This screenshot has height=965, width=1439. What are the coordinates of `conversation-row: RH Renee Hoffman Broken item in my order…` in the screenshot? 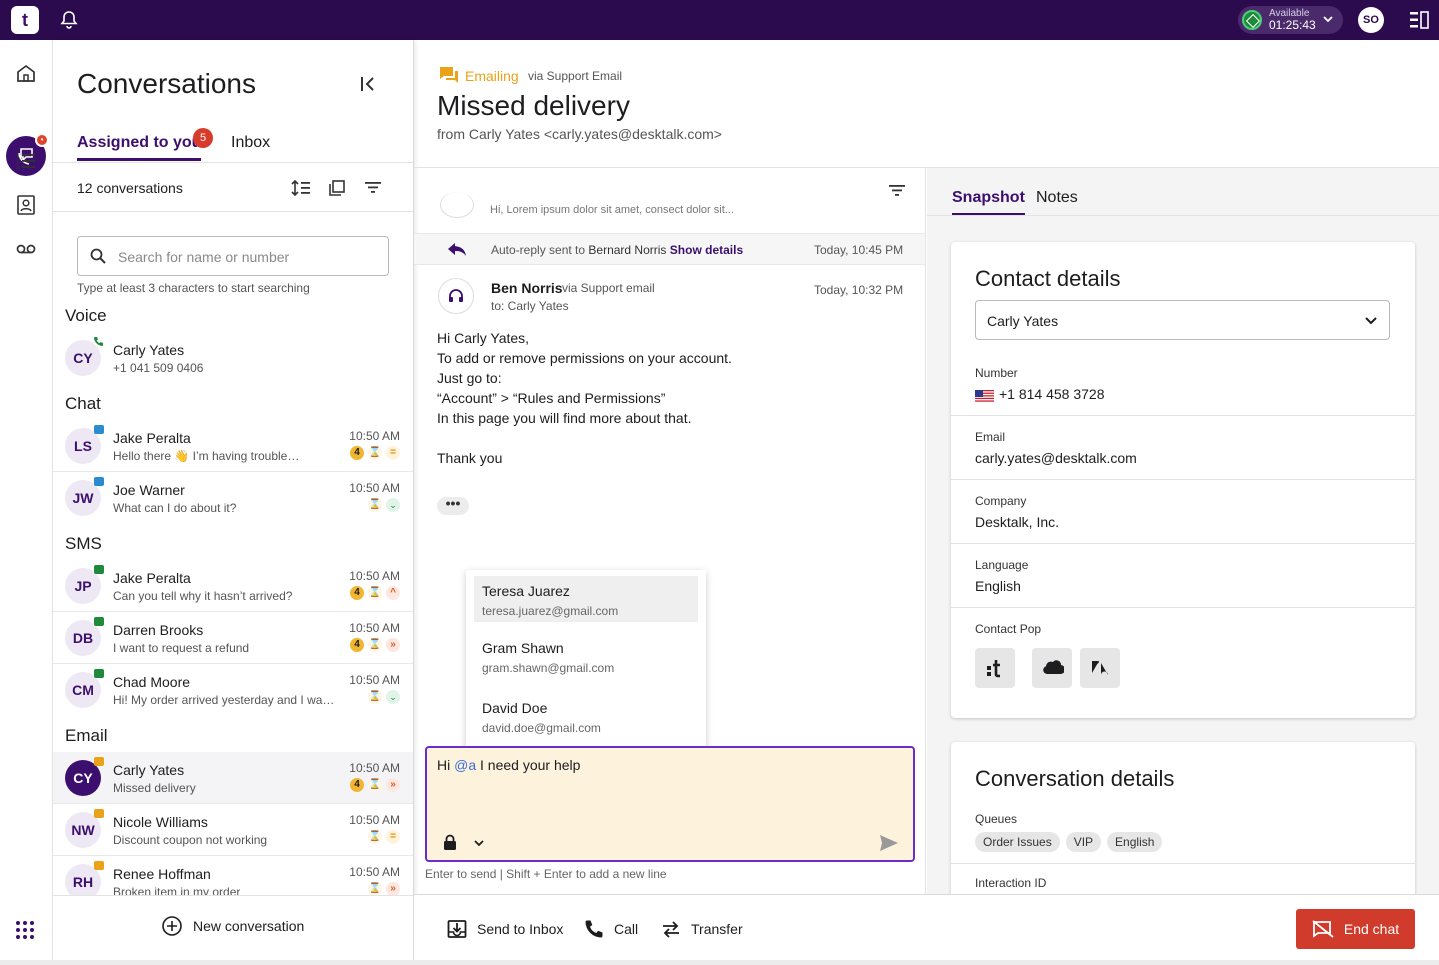 It's located at (233, 875).